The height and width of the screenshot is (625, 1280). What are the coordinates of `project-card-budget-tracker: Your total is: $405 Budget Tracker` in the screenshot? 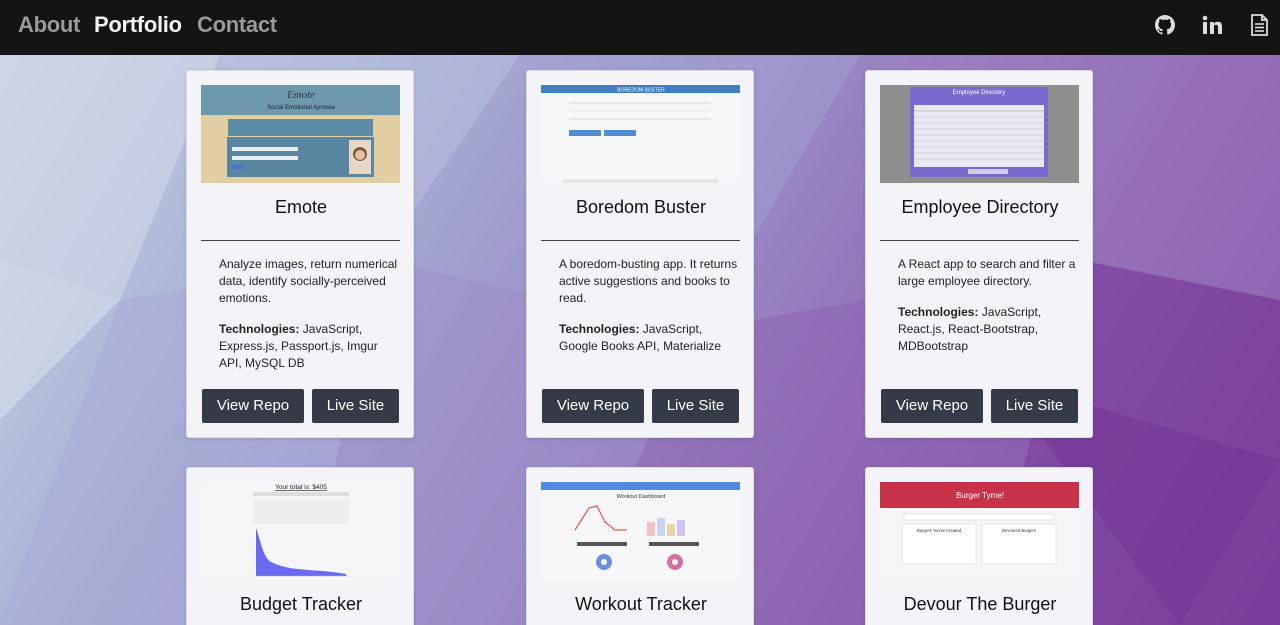 It's located at (300, 546).